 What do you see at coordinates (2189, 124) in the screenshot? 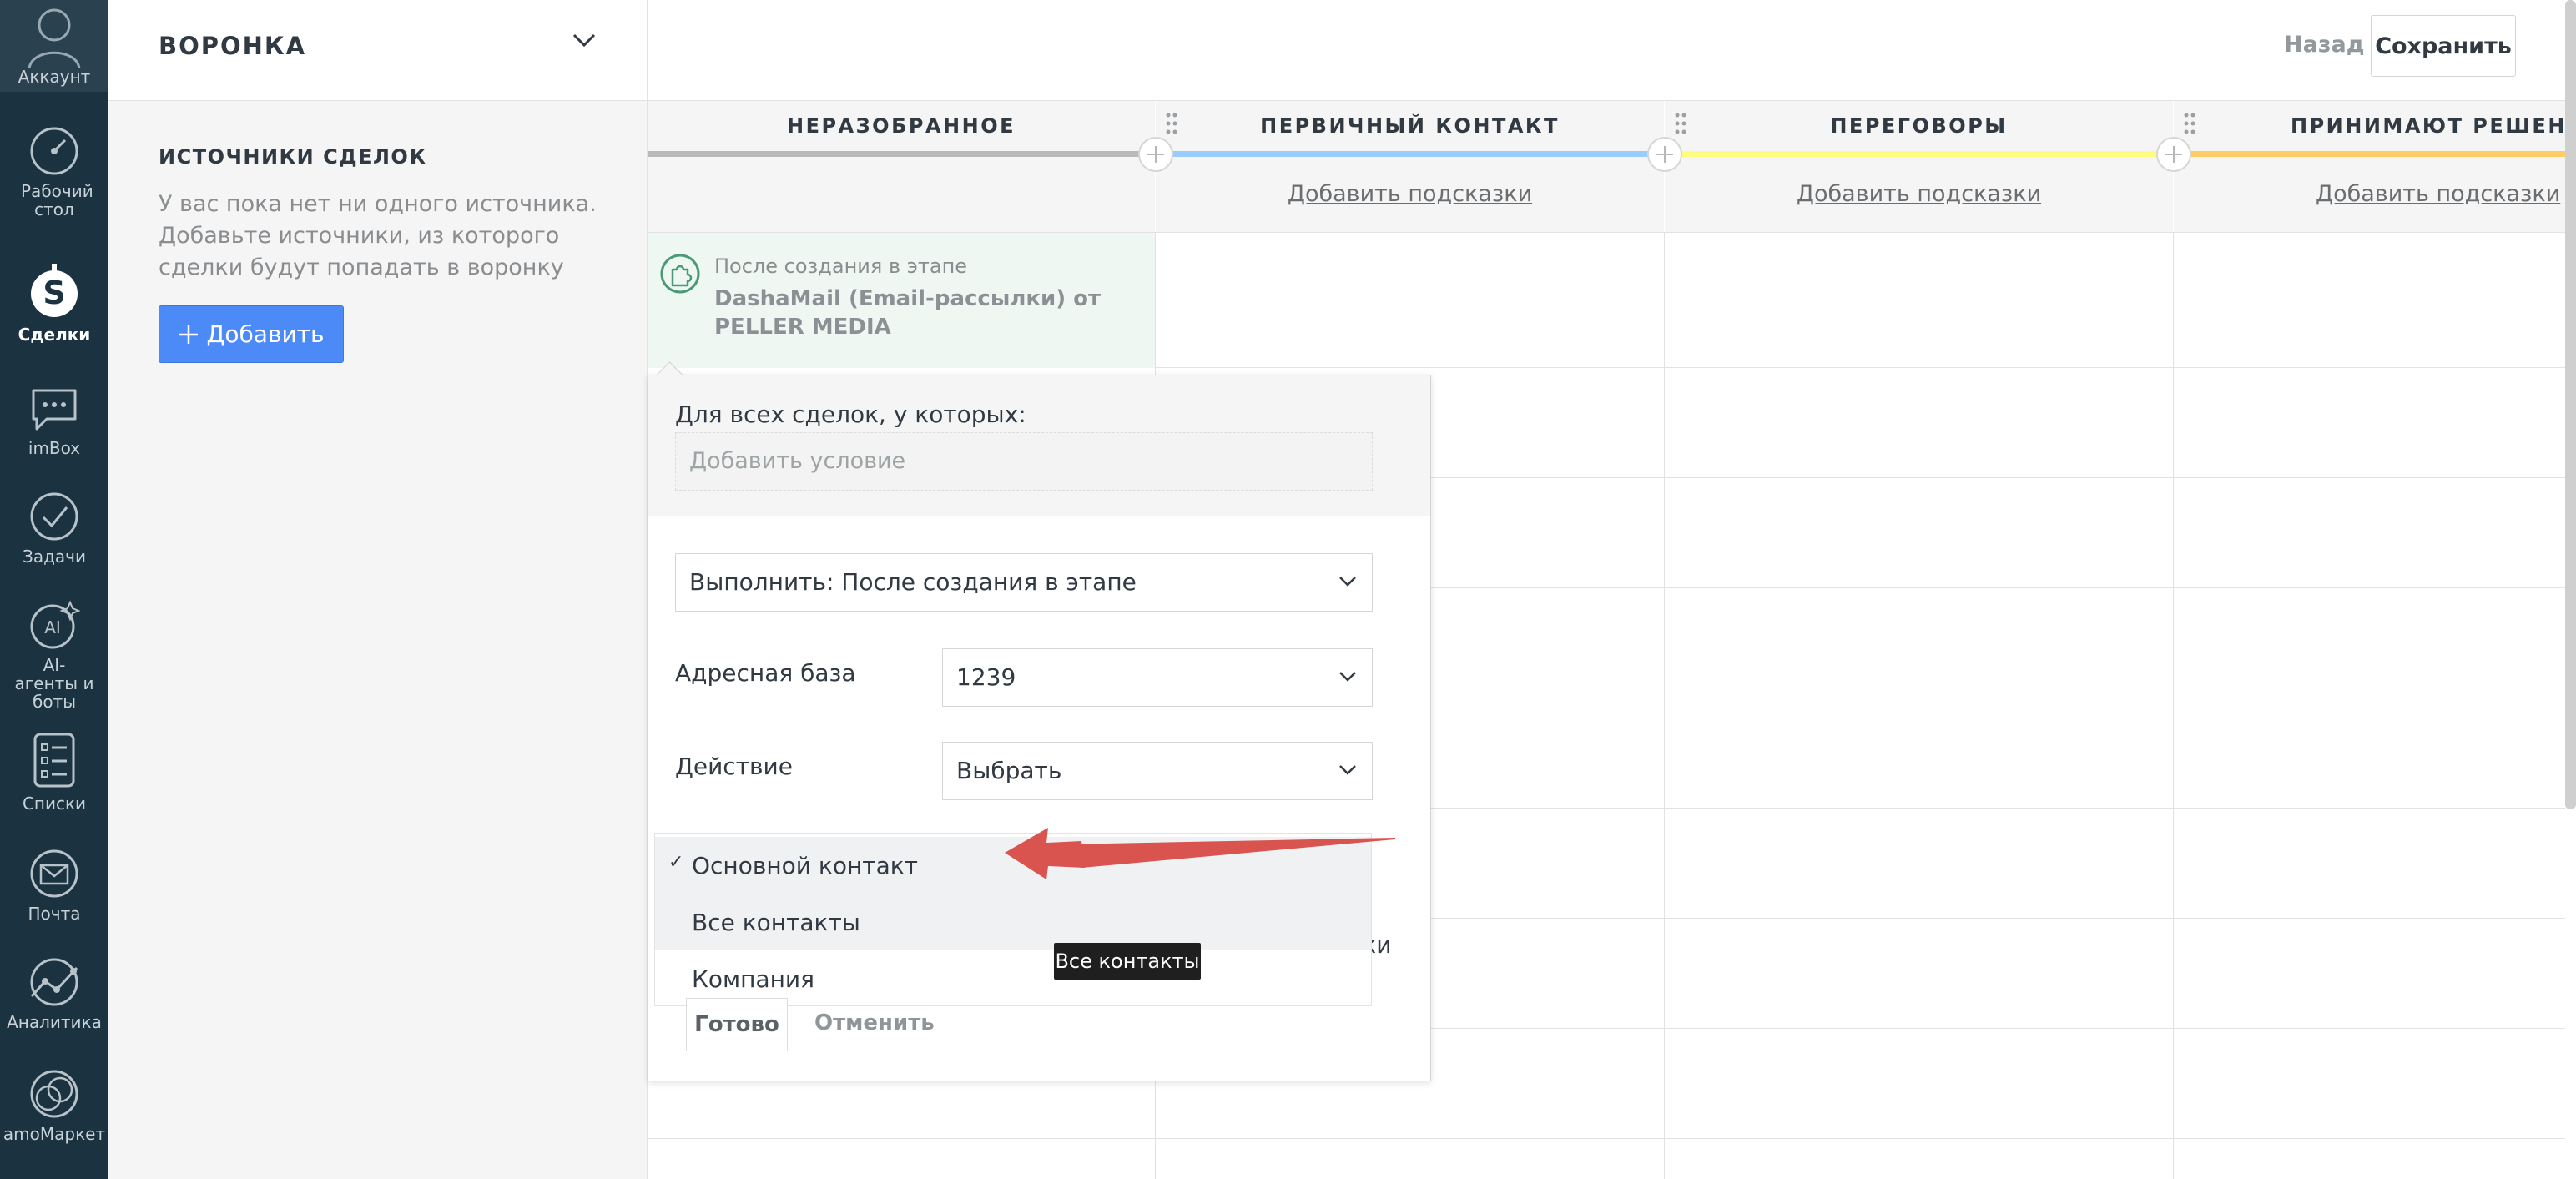
I see `drag-handle-icon` at bounding box center [2189, 124].